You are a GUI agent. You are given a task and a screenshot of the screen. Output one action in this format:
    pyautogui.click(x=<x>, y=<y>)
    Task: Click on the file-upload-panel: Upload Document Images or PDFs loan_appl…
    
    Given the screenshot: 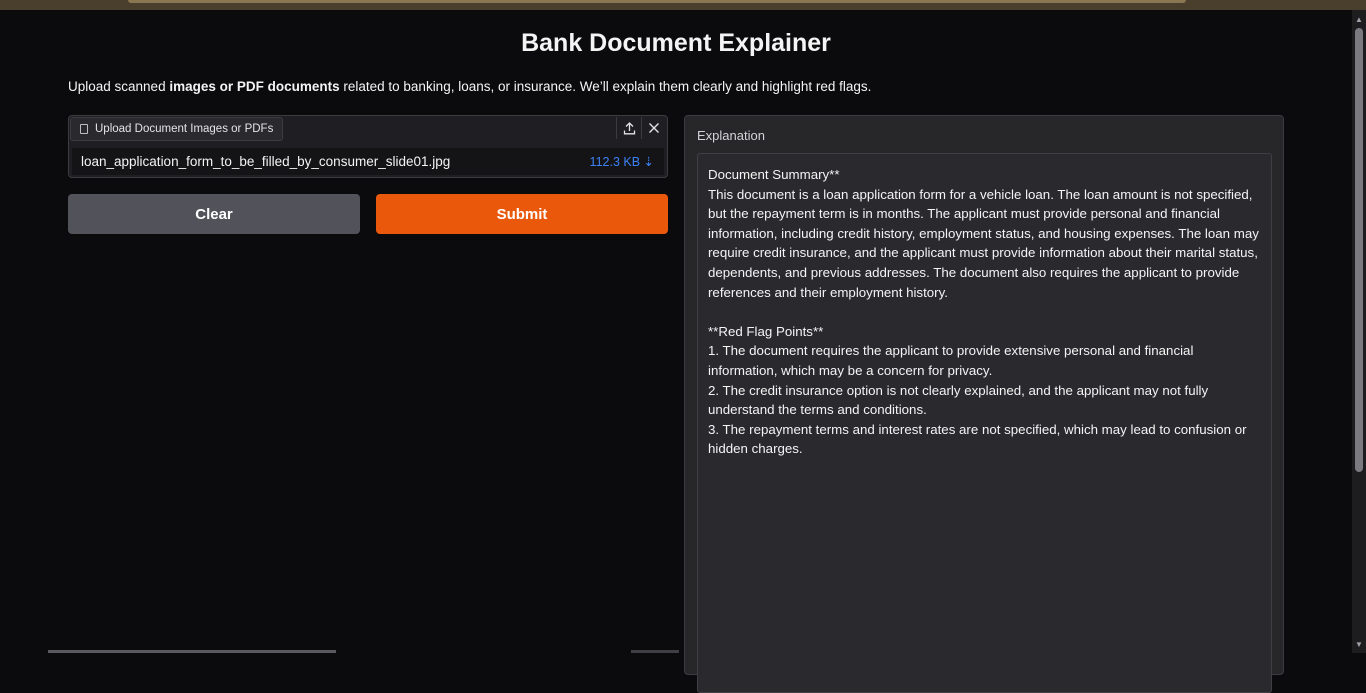 What is the action you would take?
    pyautogui.click(x=368, y=146)
    